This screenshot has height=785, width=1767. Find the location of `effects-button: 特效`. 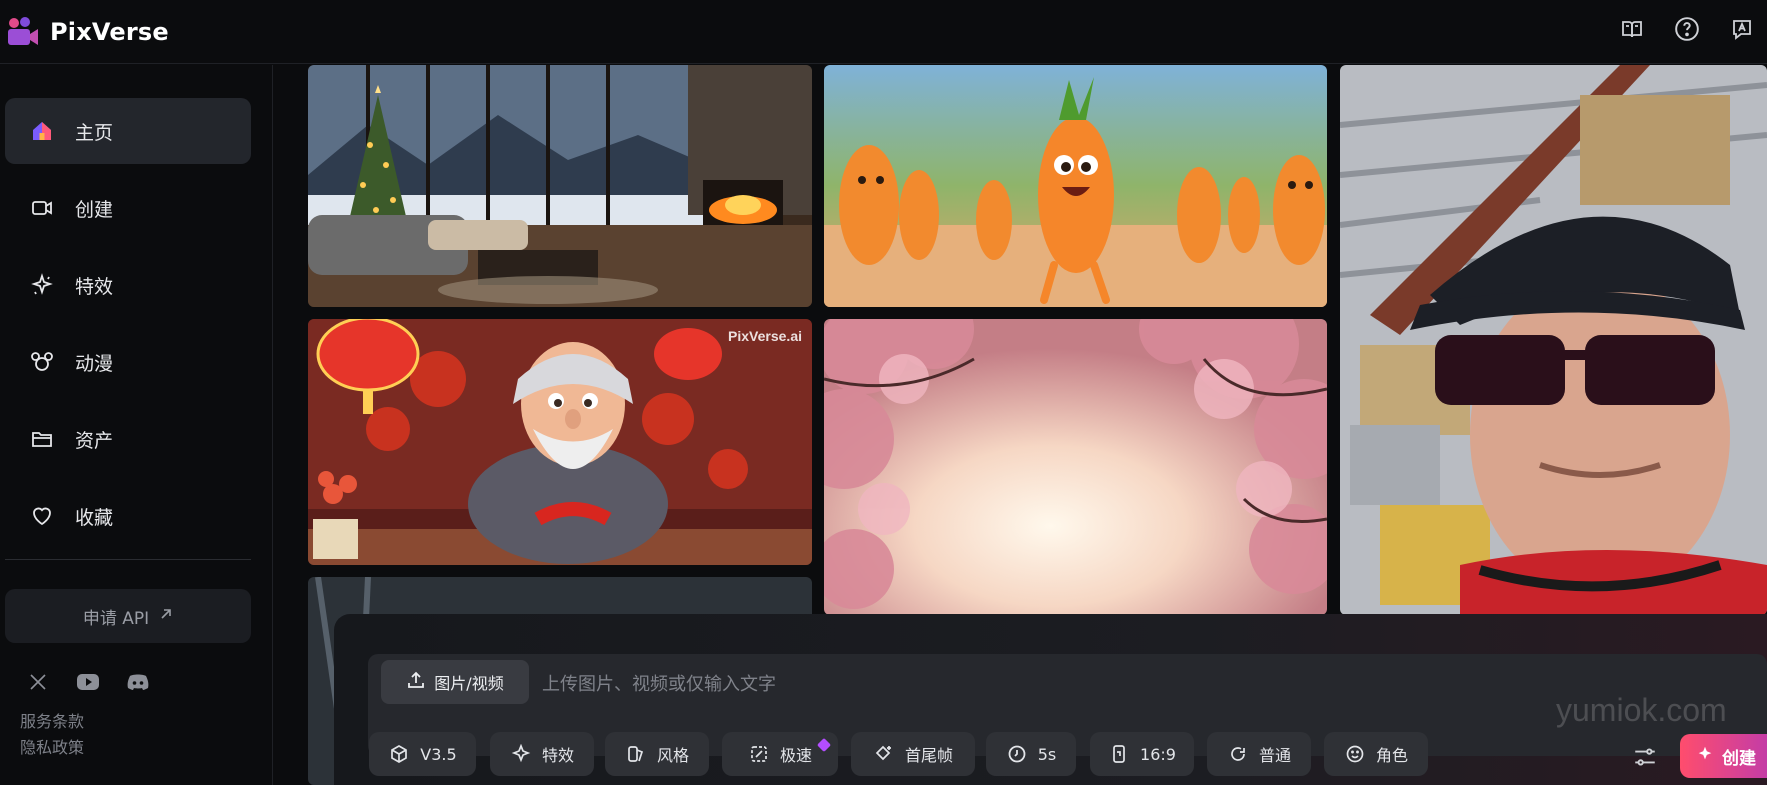

effects-button: 特效 is located at coordinates (542, 754).